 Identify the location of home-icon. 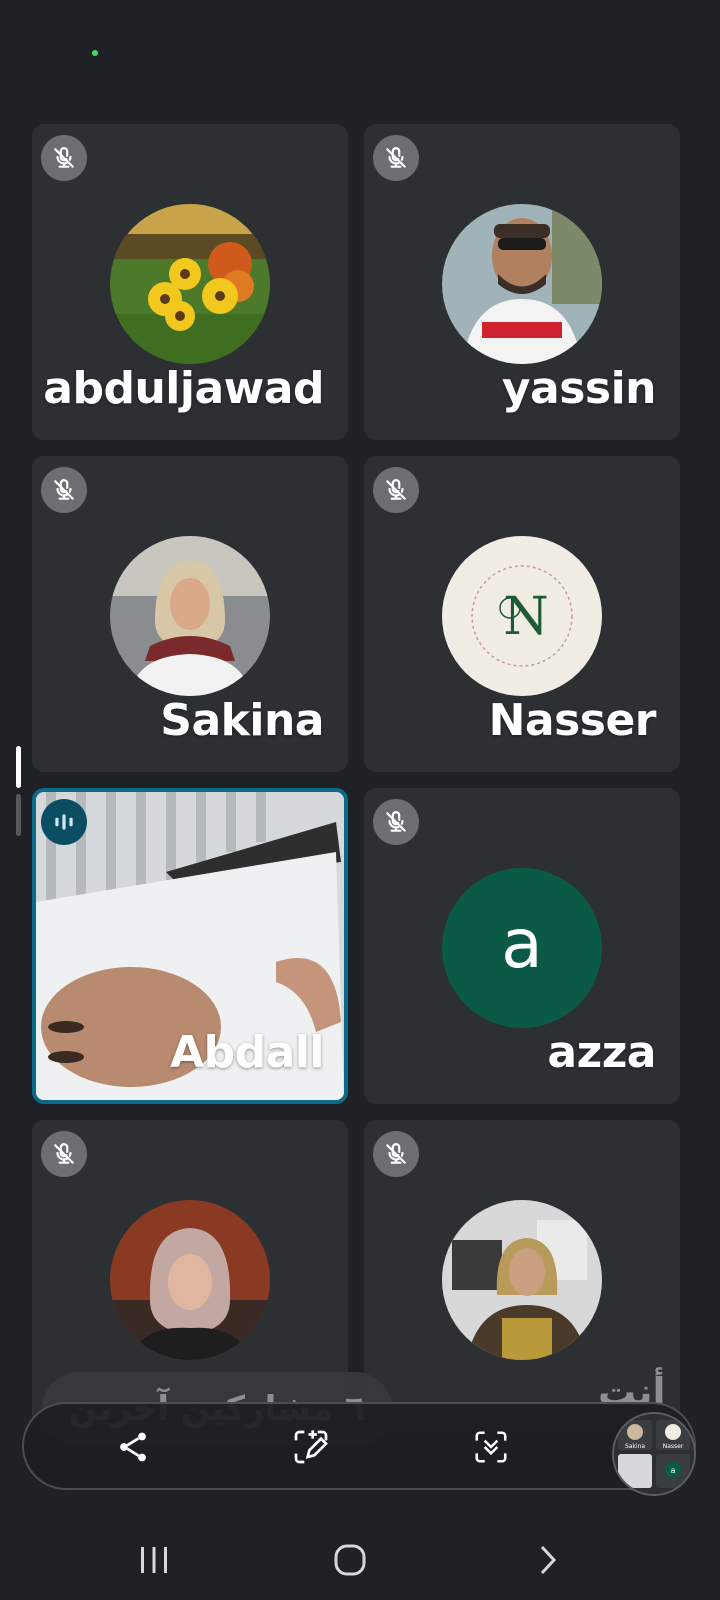
(350, 1560).